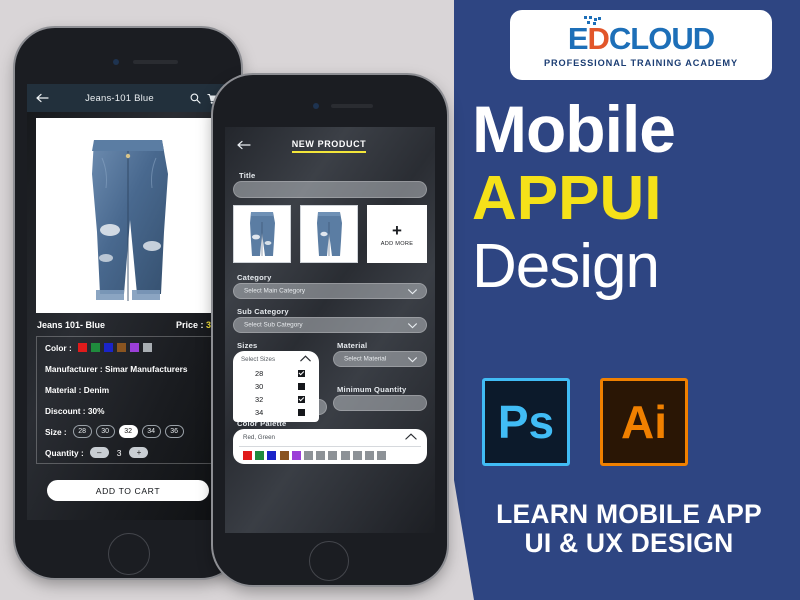 Image resolution: width=800 pixels, height=600 pixels. I want to click on manufacturer-value: Simar Manufacturers, so click(146, 368).